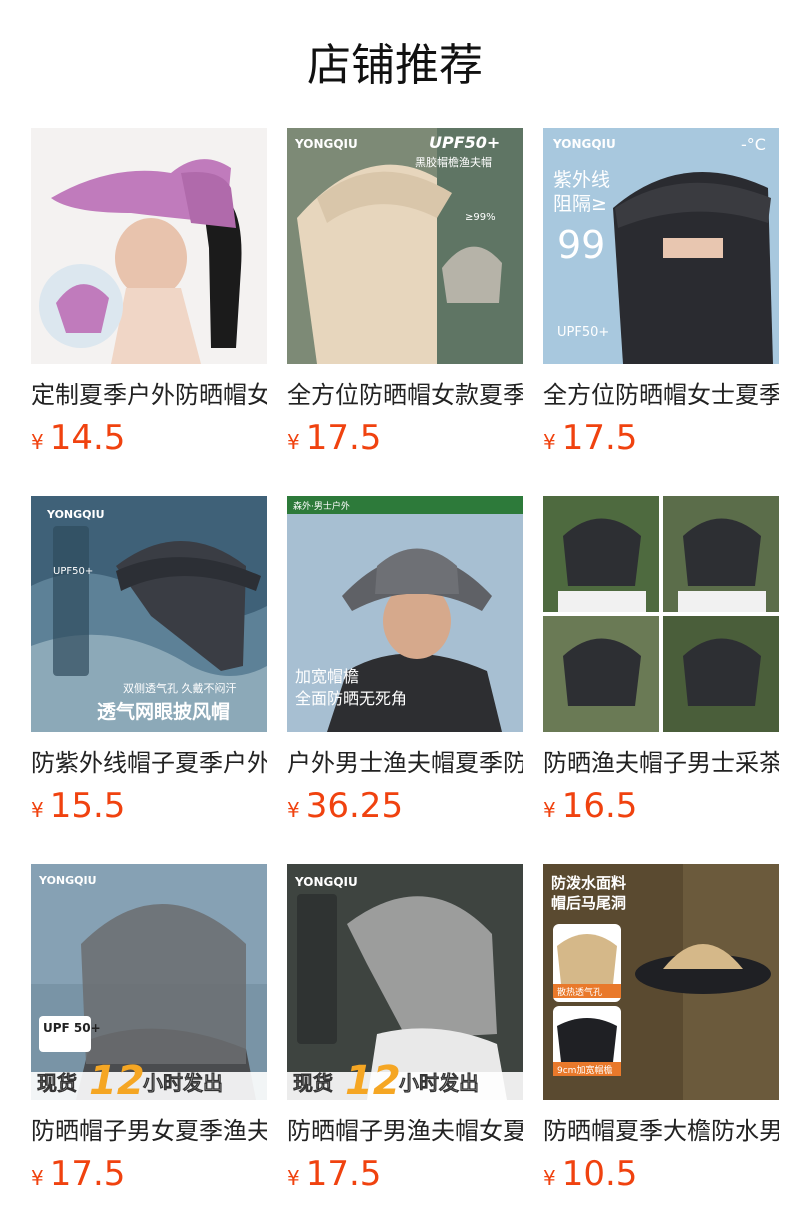 Image resolution: width=790 pixels, height=1232 pixels. Describe the element at coordinates (581, 245) in the screenshot. I see `image-text: 99` at that location.